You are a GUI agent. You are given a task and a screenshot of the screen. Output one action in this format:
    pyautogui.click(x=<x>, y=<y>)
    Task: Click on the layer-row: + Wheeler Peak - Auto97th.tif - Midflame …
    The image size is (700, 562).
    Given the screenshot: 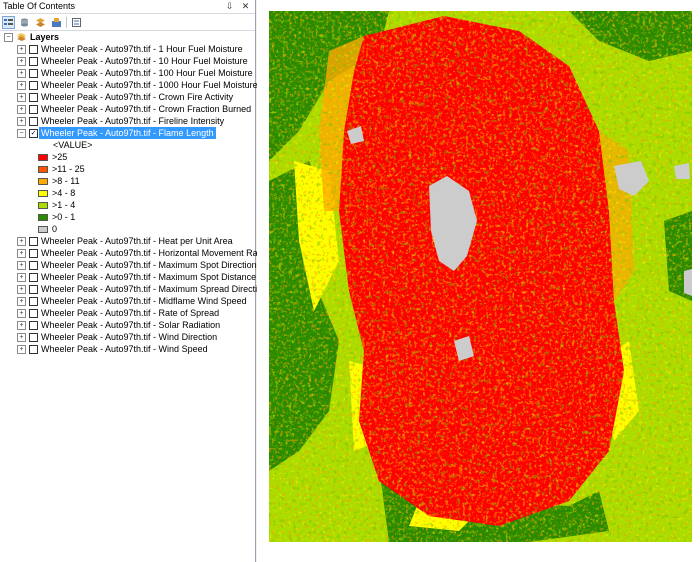 What is the action you would take?
    pyautogui.click(x=128, y=301)
    